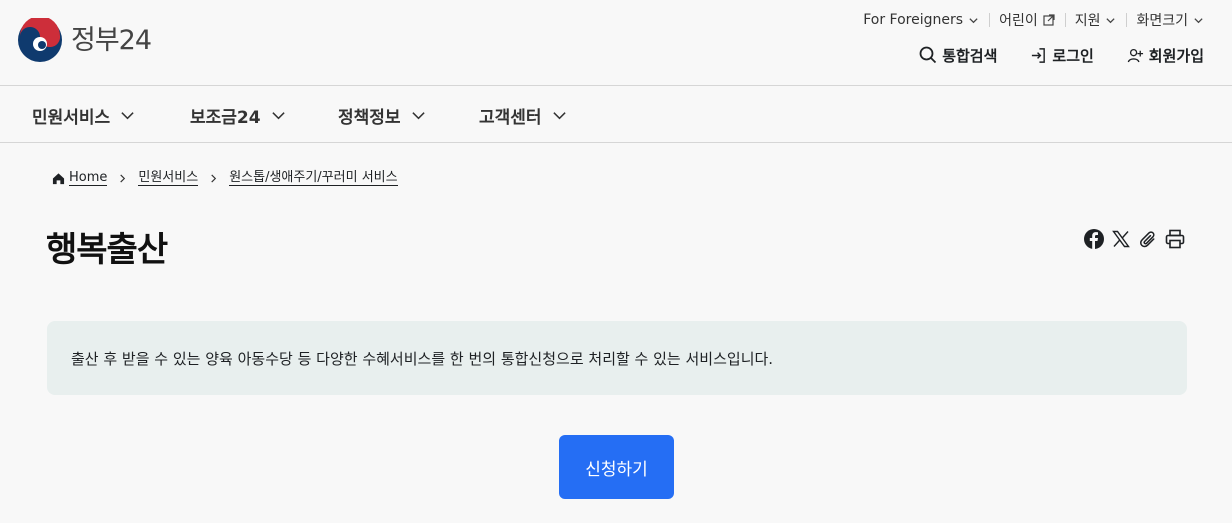 Image resolution: width=1232 pixels, height=523 pixels. I want to click on header-actions: 통합검색 로그인 회원가입, so click(1061, 55).